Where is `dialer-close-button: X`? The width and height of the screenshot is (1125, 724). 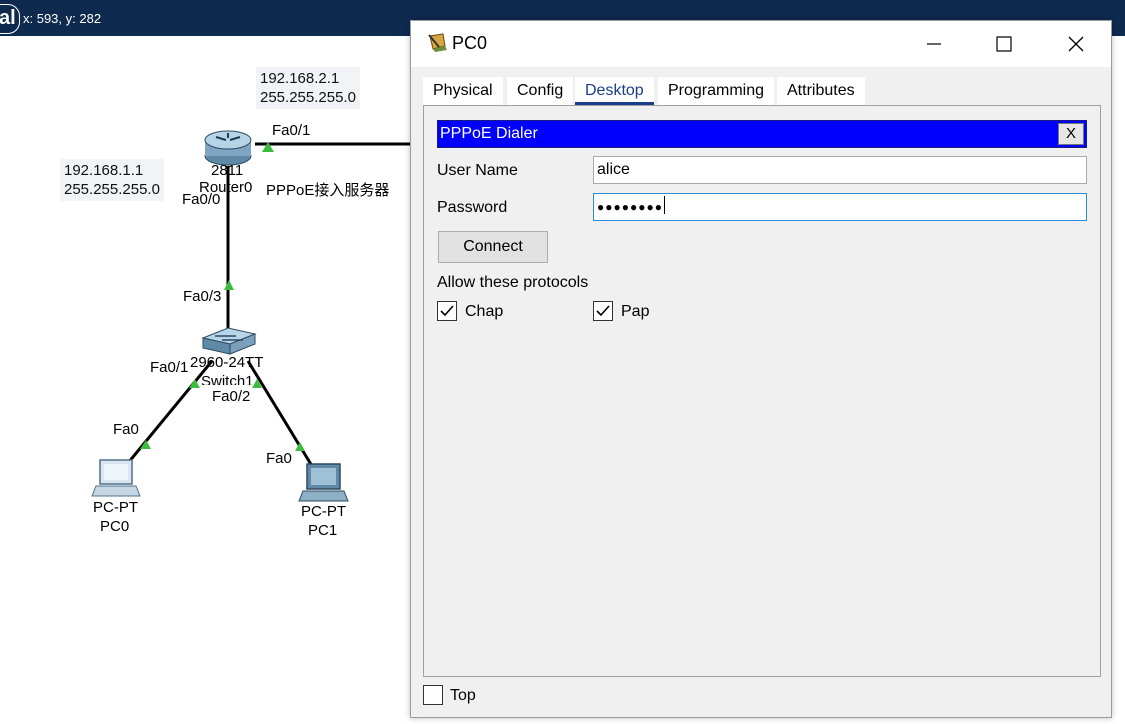
dialer-close-button: X is located at coordinates (1071, 134).